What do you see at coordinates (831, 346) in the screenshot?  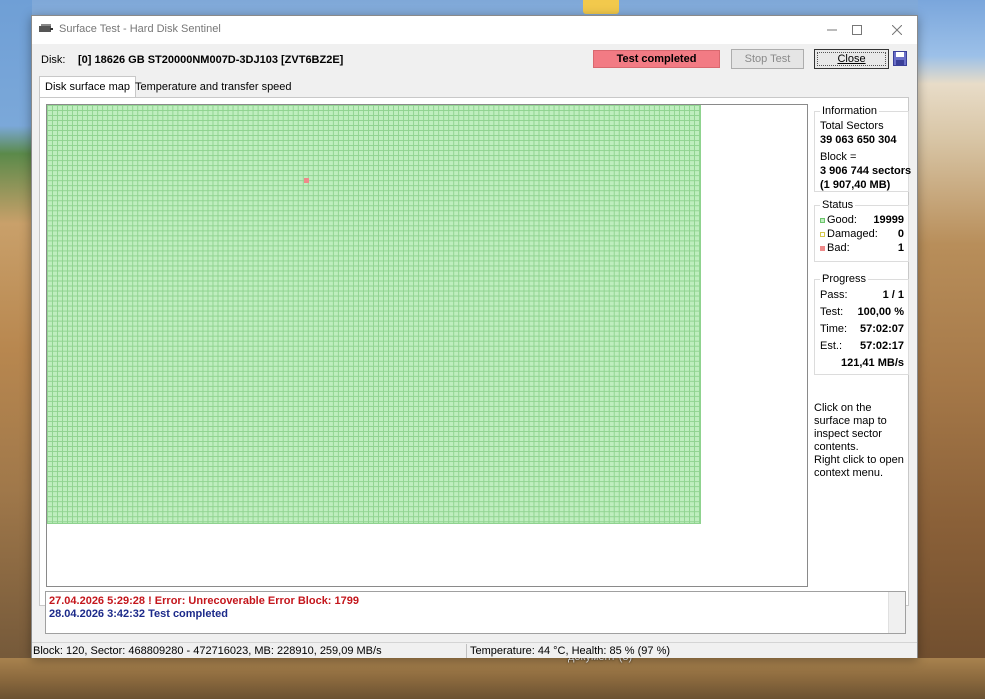 I see `est-label: Est.:` at bounding box center [831, 346].